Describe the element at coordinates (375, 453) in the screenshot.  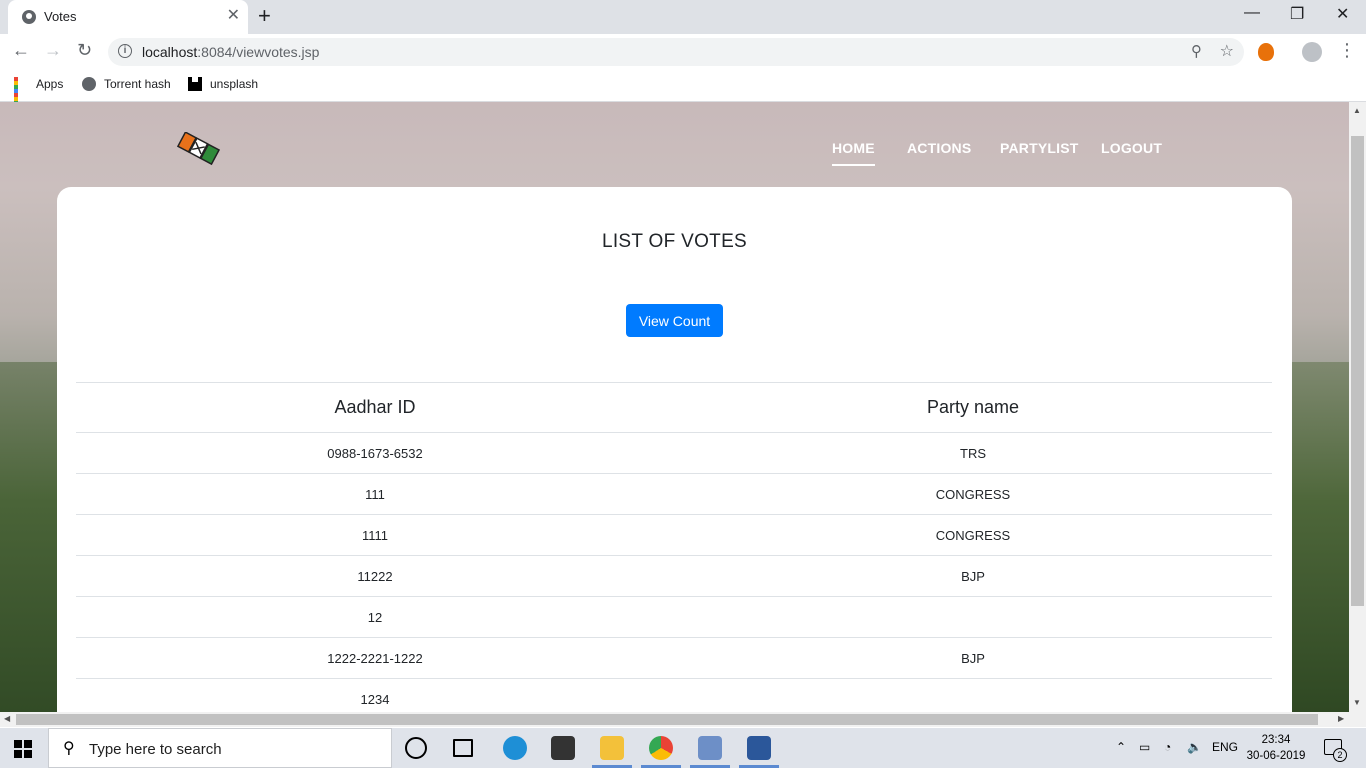
I see `aadhar-id-cell: 0988-1673-6532` at that location.